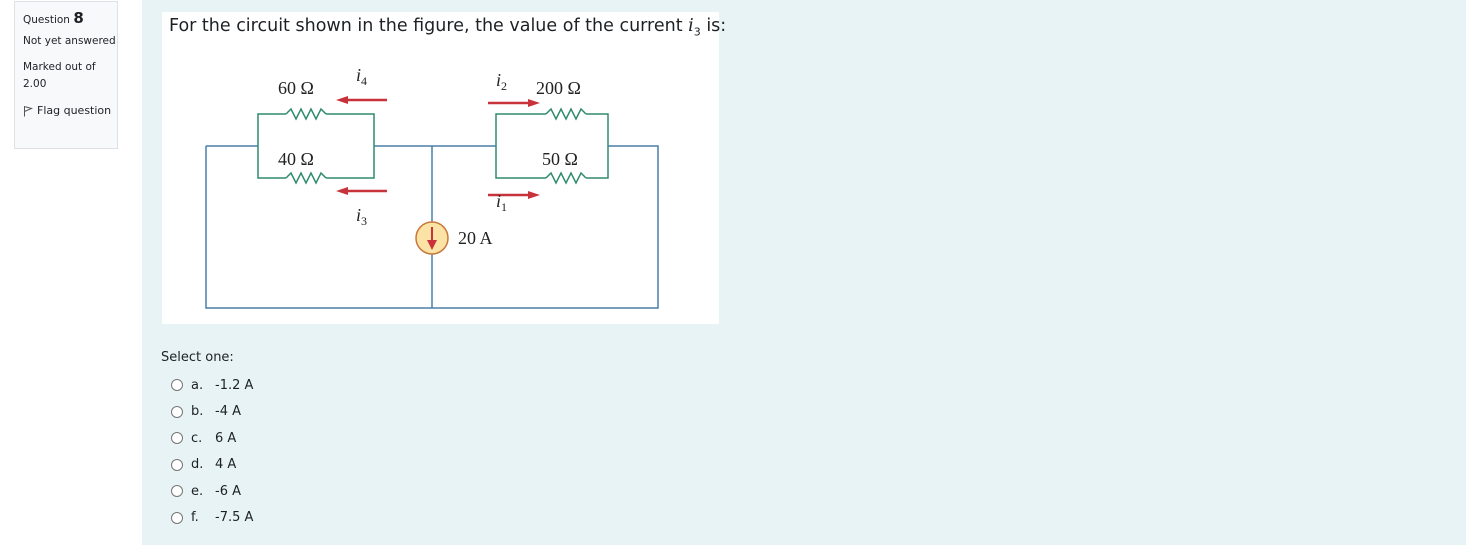 The width and height of the screenshot is (1466, 557). Describe the element at coordinates (228, 491) in the screenshot. I see `option-text: -6 A` at that location.